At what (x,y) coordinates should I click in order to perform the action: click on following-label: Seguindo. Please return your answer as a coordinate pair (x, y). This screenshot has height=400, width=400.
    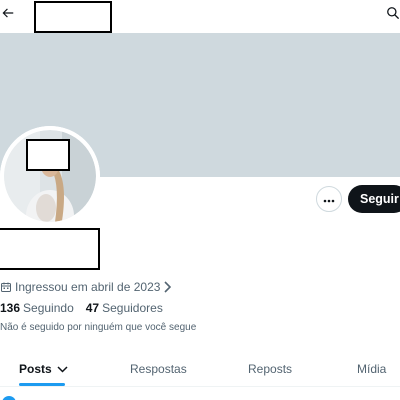
    Looking at the image, I should click on (48, 308).